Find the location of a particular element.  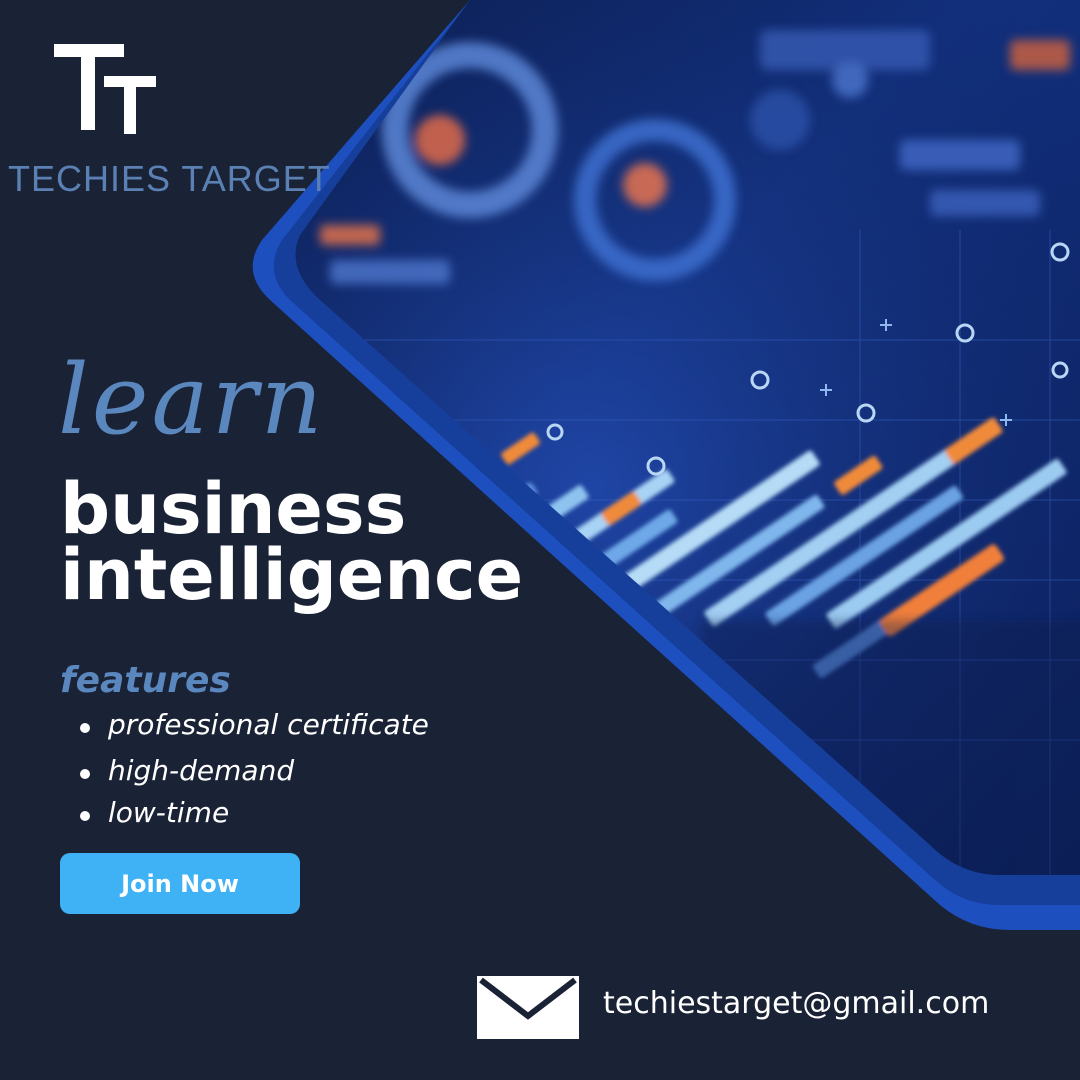

join-now-button: Join Now is located at coordinates (180, 883).